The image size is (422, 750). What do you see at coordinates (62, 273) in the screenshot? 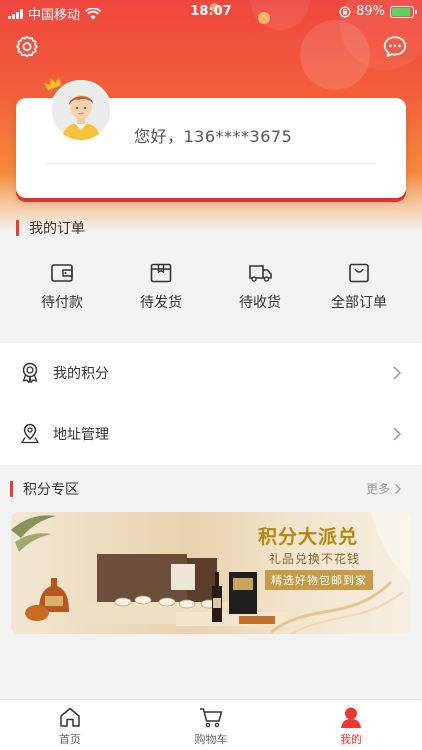
I see `wallet-icon` at bounding box center [62, 273].